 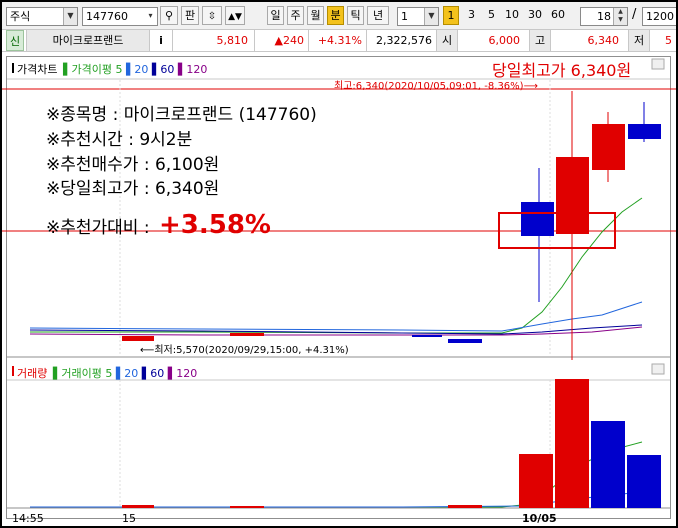 I want to click on price-ma-legend: ▌가격이평 5, so click(x=92, y=69).